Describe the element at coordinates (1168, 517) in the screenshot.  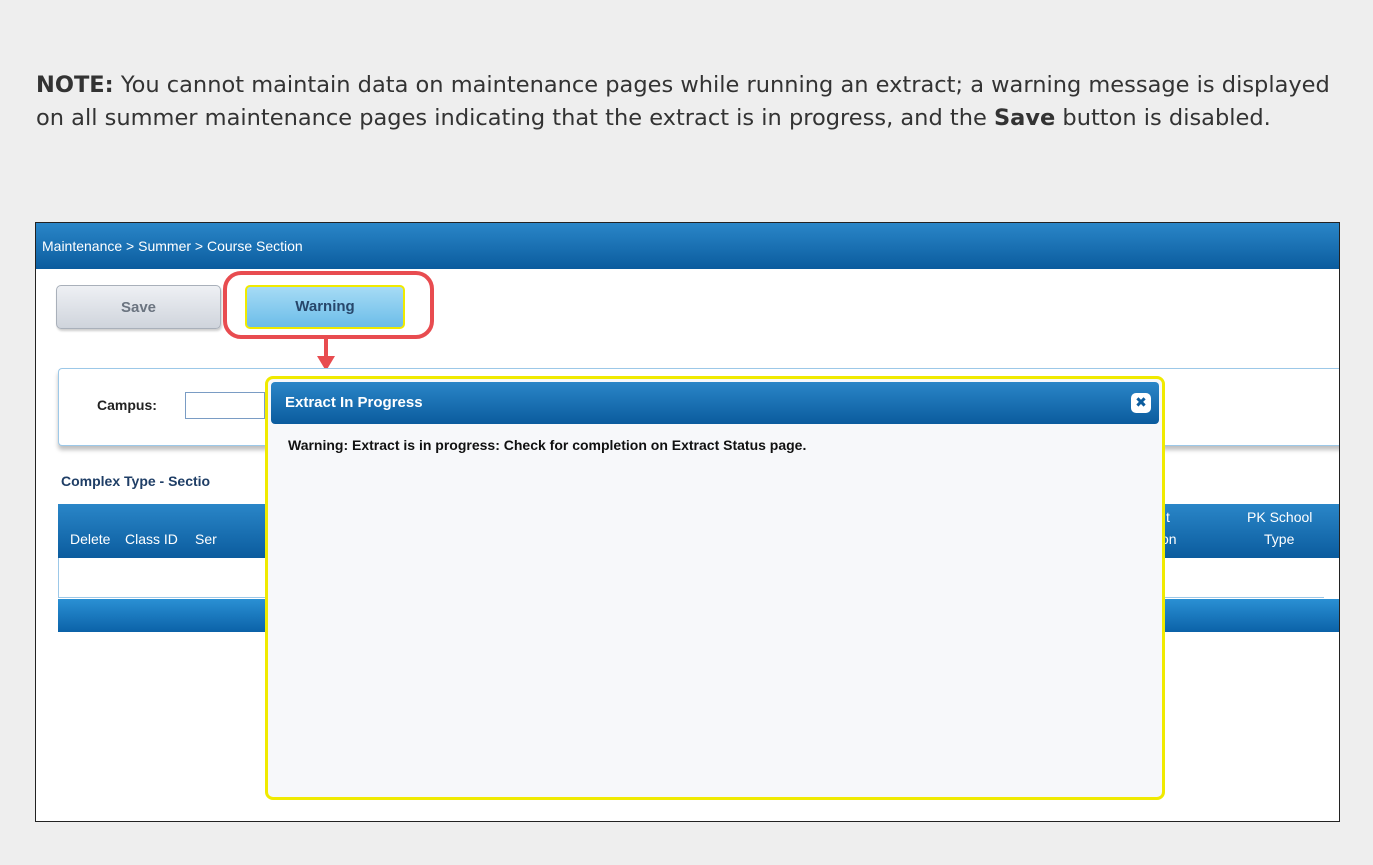
I see `column-partial-t: t` at that location.